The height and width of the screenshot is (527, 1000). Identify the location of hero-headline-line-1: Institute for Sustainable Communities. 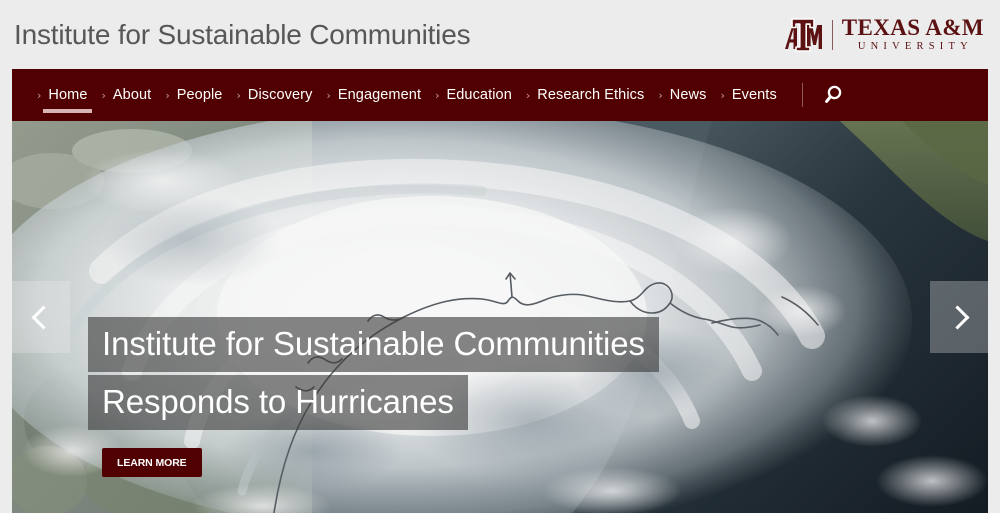
(373, 344).